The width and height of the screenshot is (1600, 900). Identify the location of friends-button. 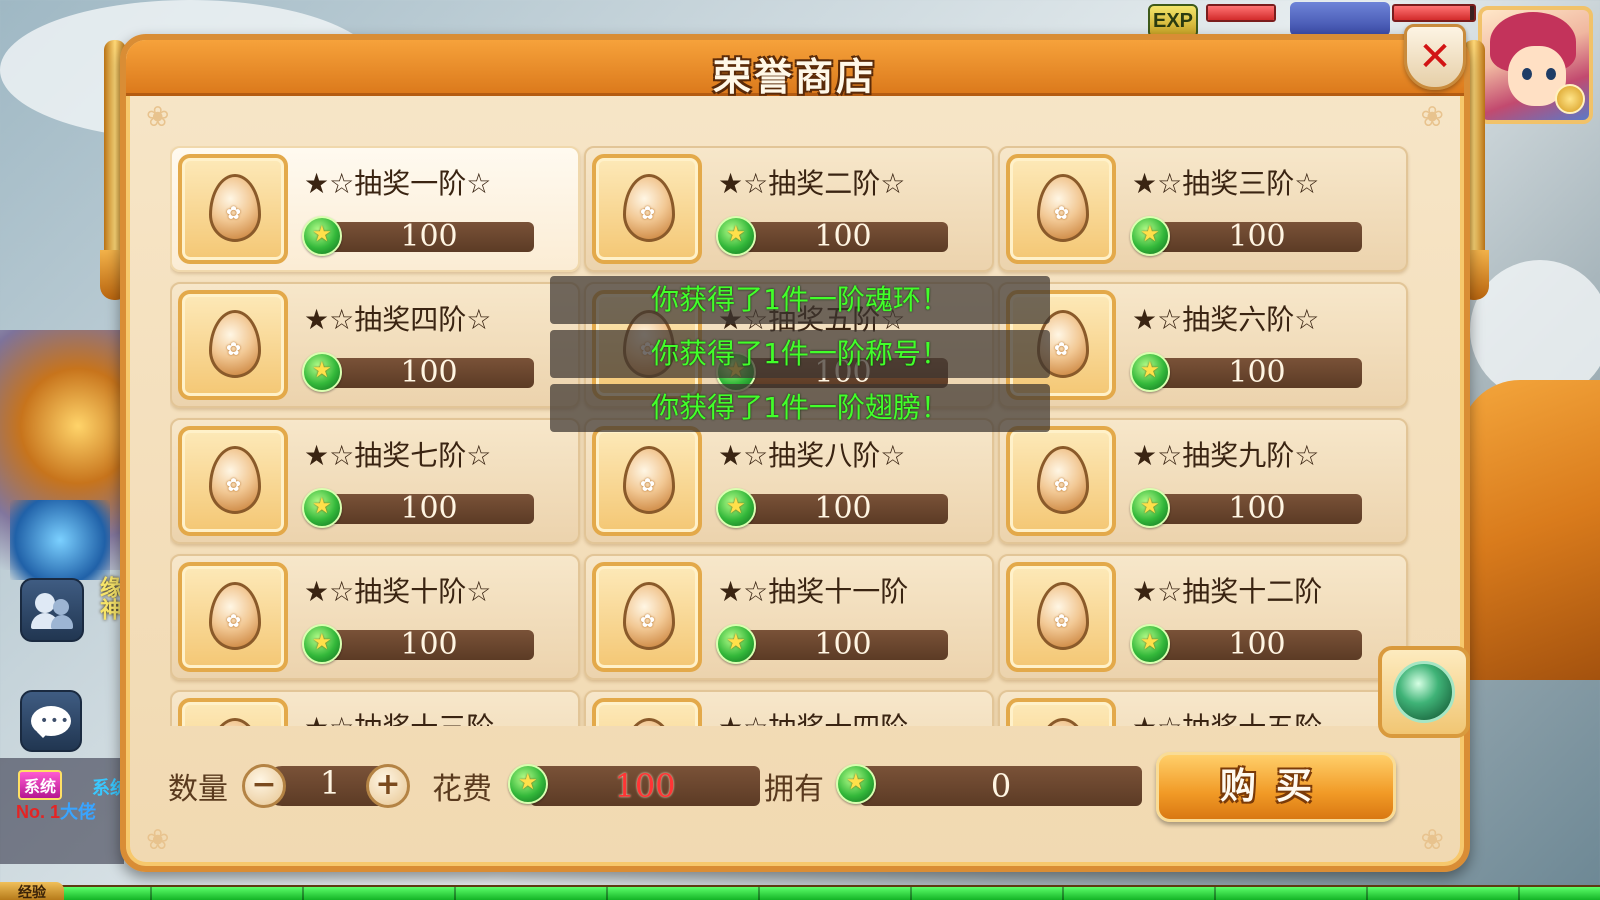
(52, 610).